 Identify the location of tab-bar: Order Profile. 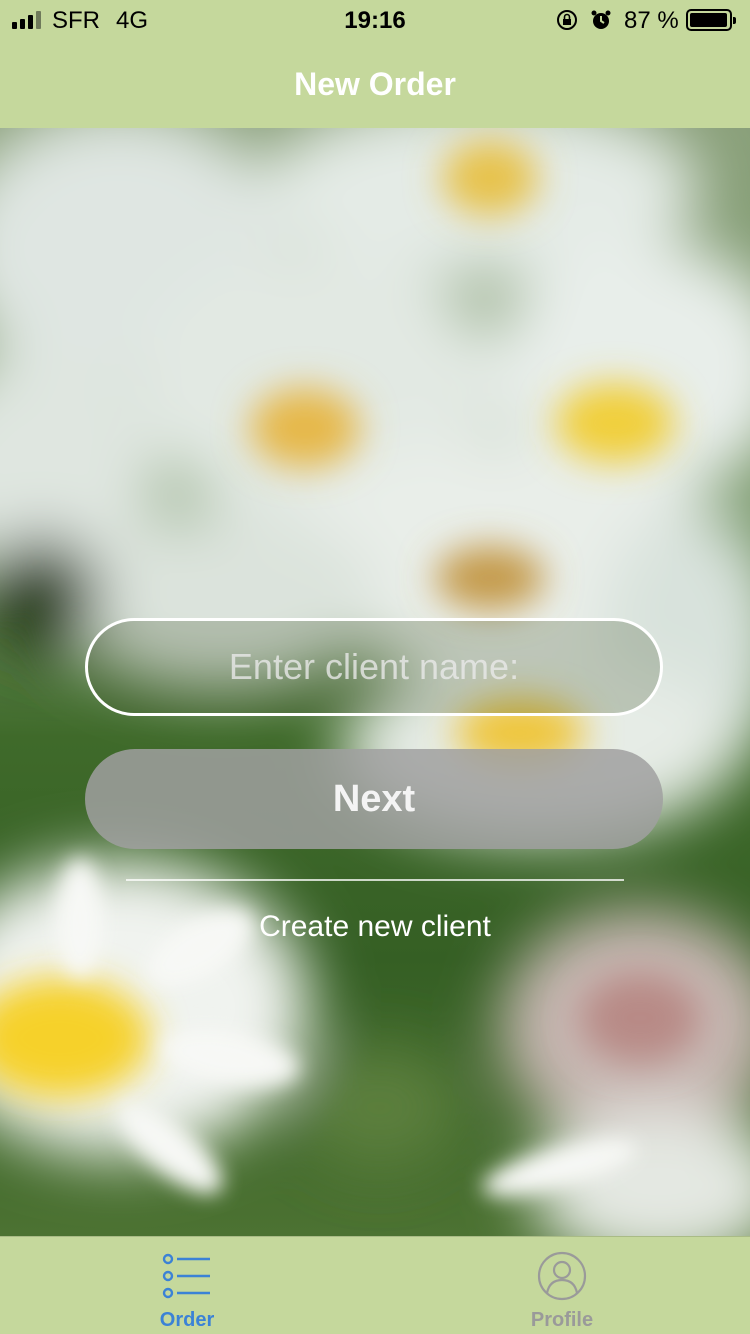
(375, 1285).